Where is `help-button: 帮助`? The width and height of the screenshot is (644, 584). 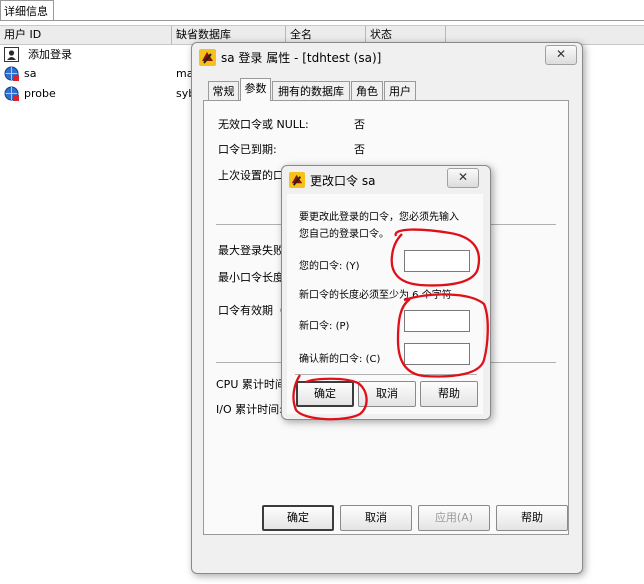 help-button: 帮助 is located at coordinates (532, 518).